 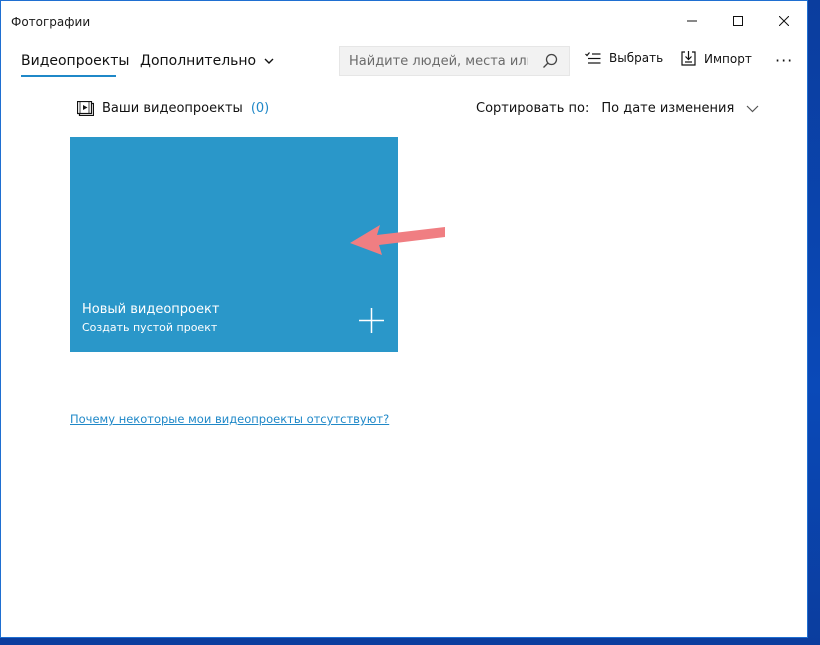 I want to click on tab-more-dropdown: Дополнительно, so click(x=207, y=61).